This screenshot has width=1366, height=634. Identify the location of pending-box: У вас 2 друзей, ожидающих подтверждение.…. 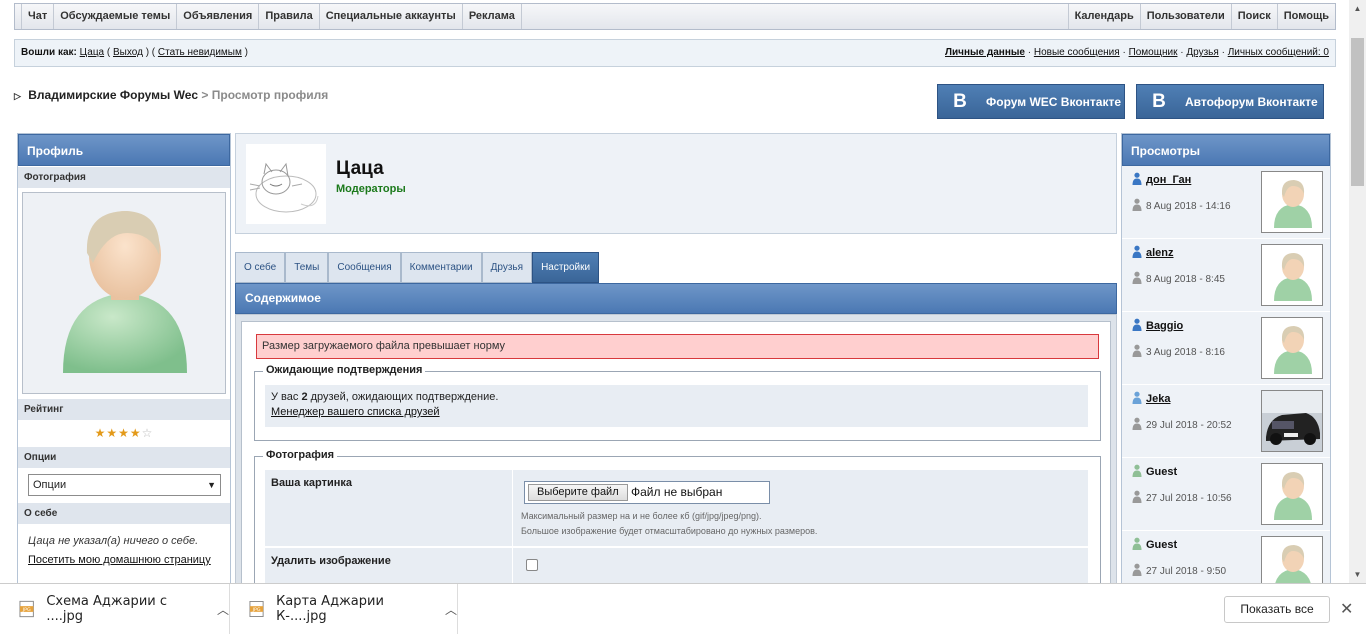
(676, 406).